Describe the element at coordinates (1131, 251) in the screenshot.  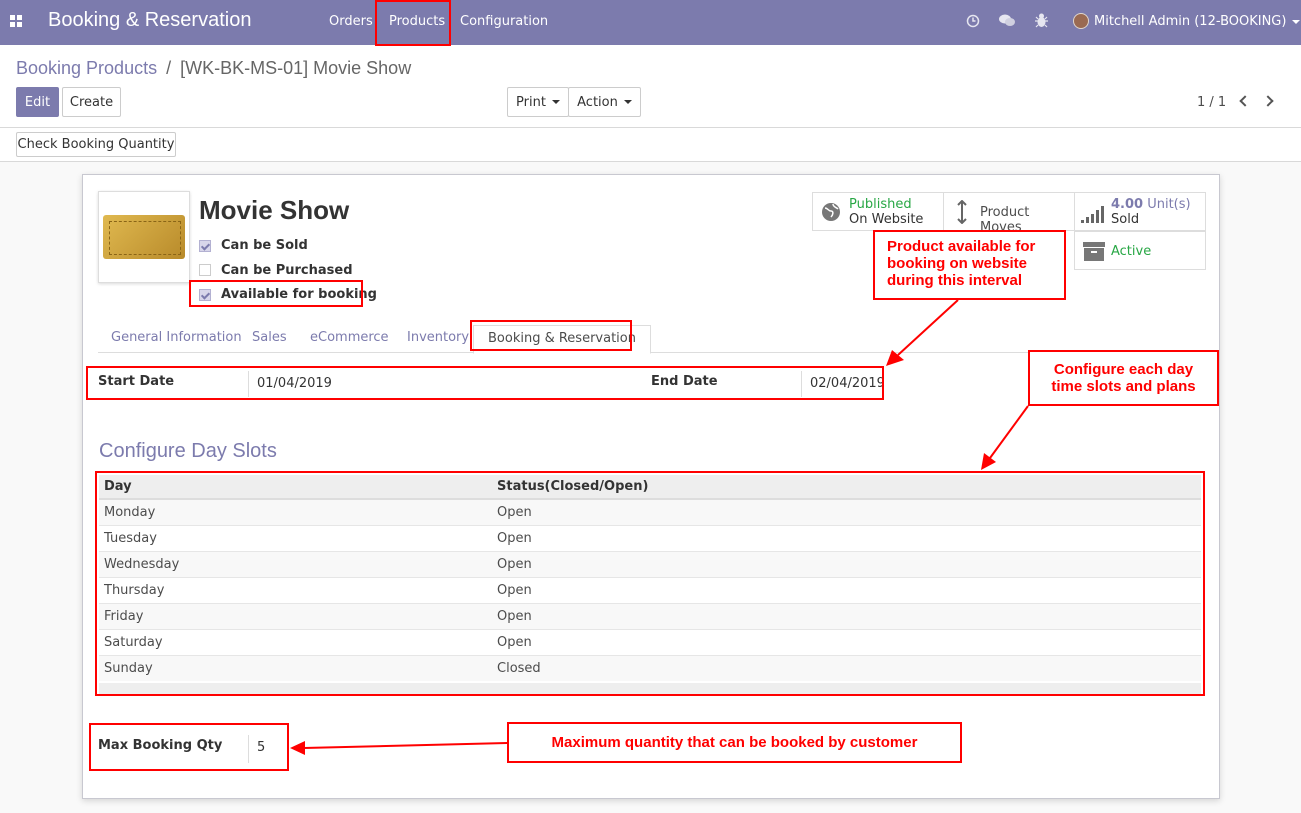
I see `active-label: Active` at that location.